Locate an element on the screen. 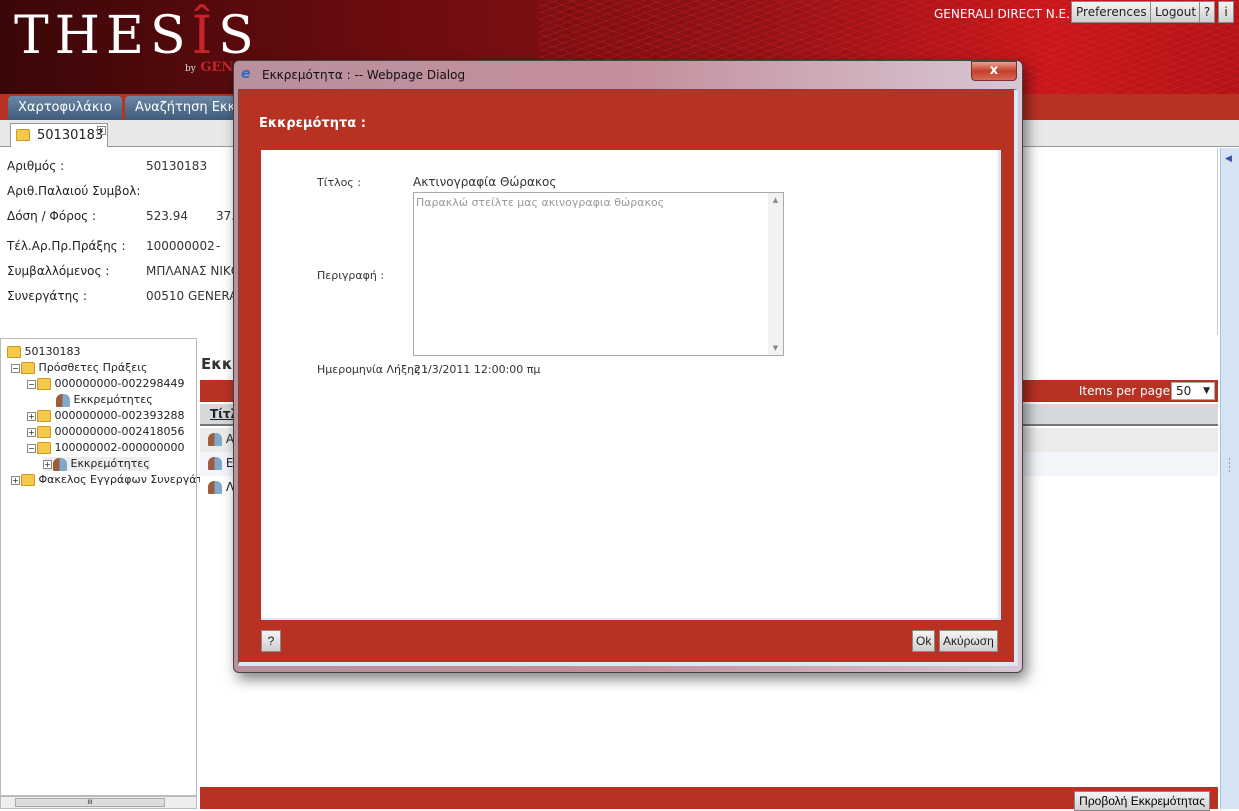 The image size is (1239, 811). items-per-page-label: Items per page is located at coordinates (1124, 391).